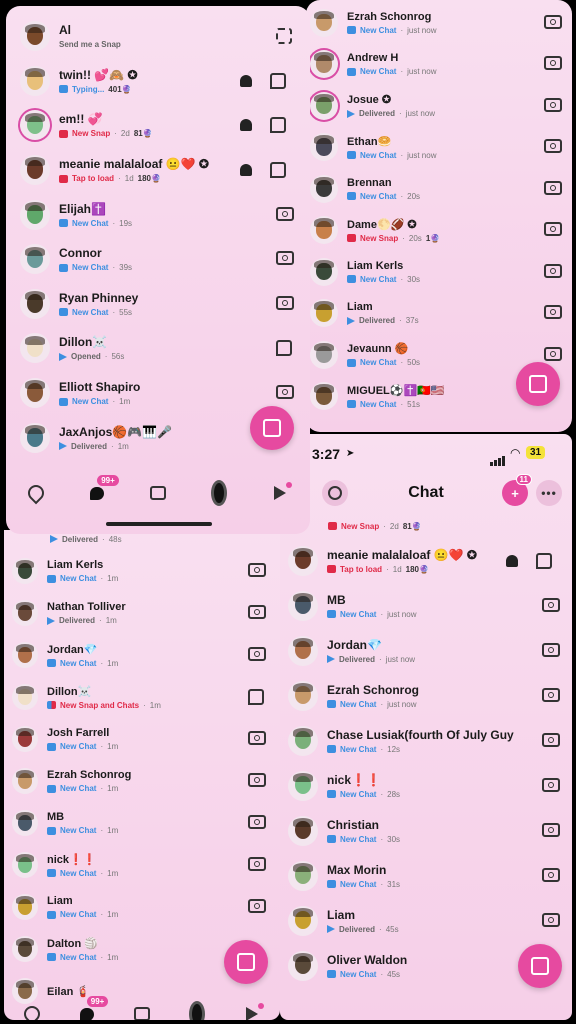 This screenshot has height=1024, width=576. Describe the element at coordinates (158, 214) in the screenshot. I see `list-item: Elijah✝️ New Chat · 19s` at that location.